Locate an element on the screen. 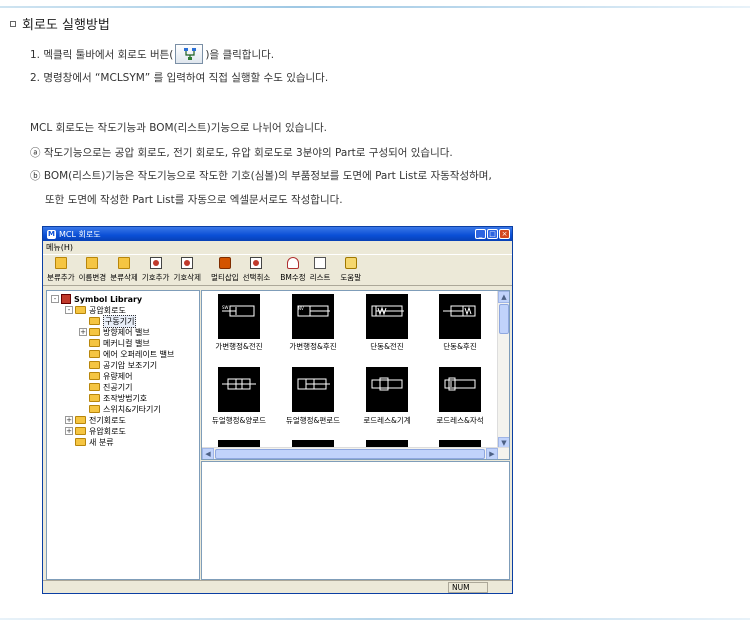 This screenshot has width=750, height=630. bm-edit-icon is located at coordinates (292, 263).